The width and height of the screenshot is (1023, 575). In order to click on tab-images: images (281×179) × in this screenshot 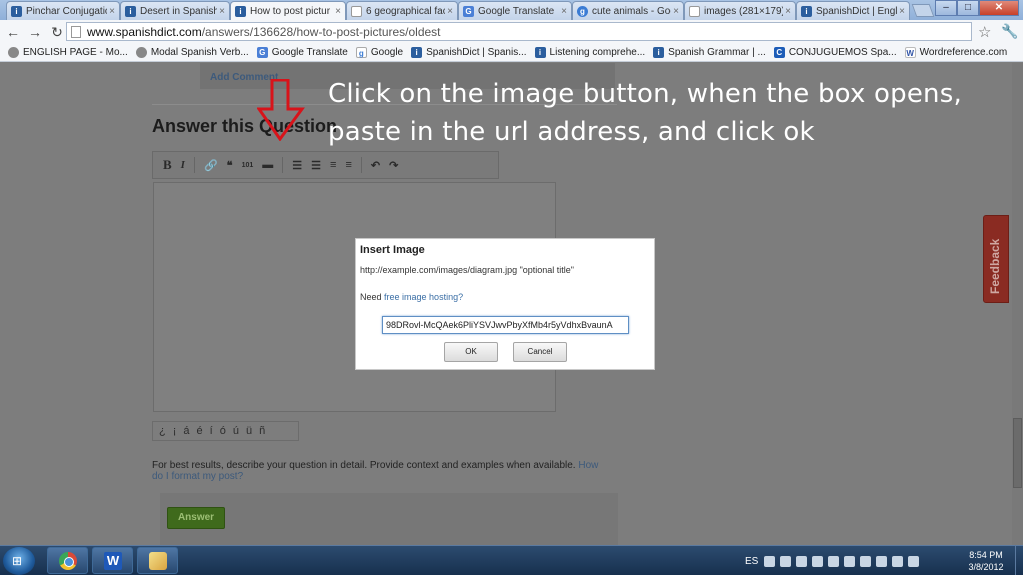, I will do `click(740, 10)`.